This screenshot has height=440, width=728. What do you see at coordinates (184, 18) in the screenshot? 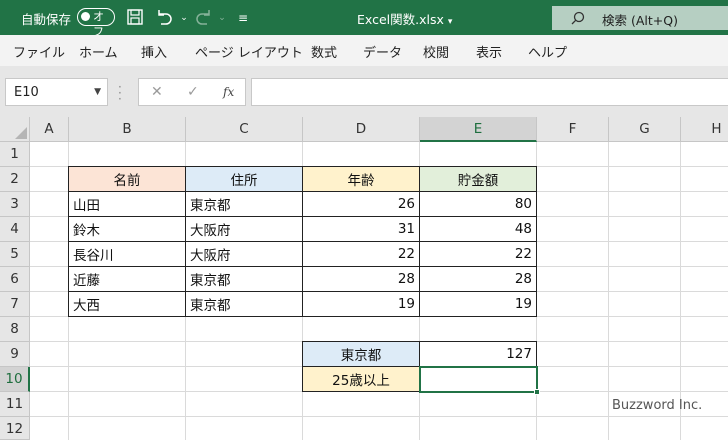
I see `undo-dropdown-icon: ⌄` at bounding box center [184, 18].